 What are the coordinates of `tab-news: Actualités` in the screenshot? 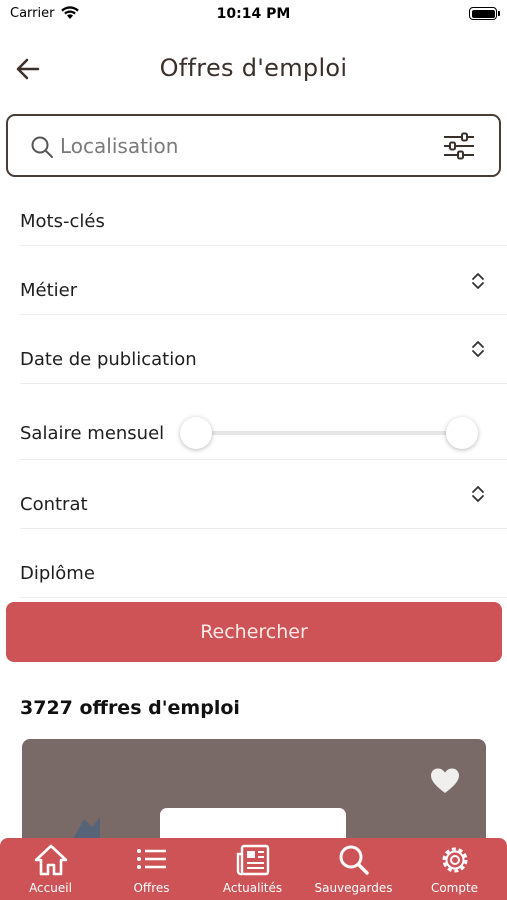 It's located at (252, 869).